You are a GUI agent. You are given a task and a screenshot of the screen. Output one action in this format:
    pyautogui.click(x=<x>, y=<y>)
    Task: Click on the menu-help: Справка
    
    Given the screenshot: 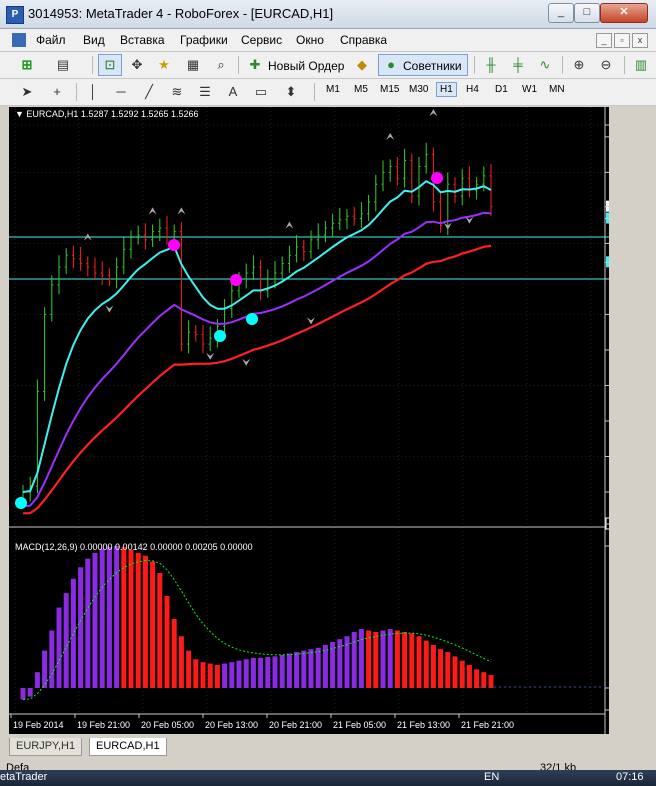 What is the action you would take?
    pyautogui.click(x=363, y=40)
    